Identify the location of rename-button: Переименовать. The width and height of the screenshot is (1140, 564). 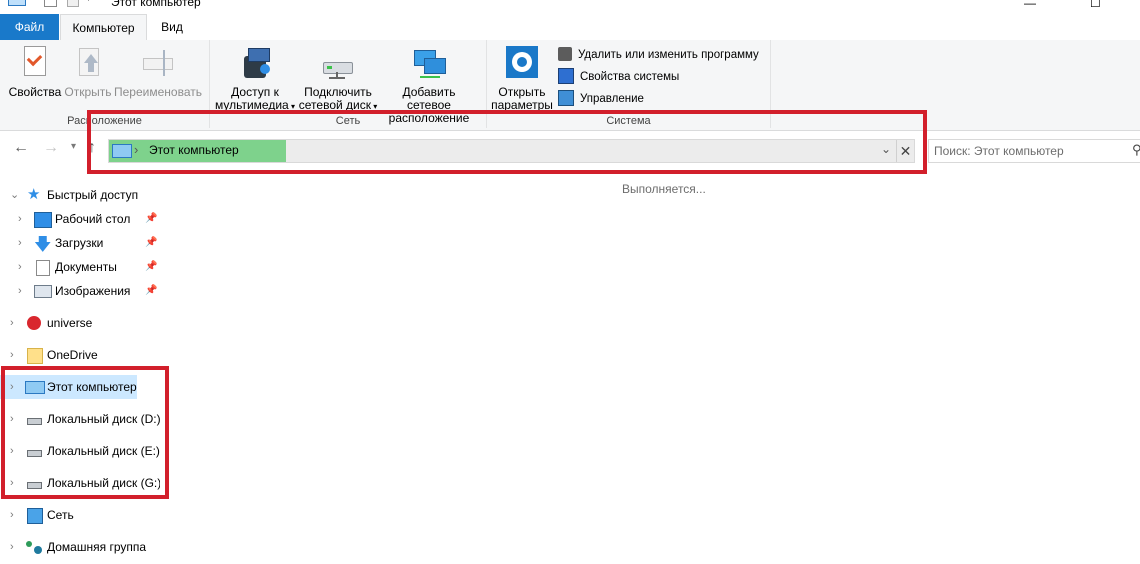
(158, 71).